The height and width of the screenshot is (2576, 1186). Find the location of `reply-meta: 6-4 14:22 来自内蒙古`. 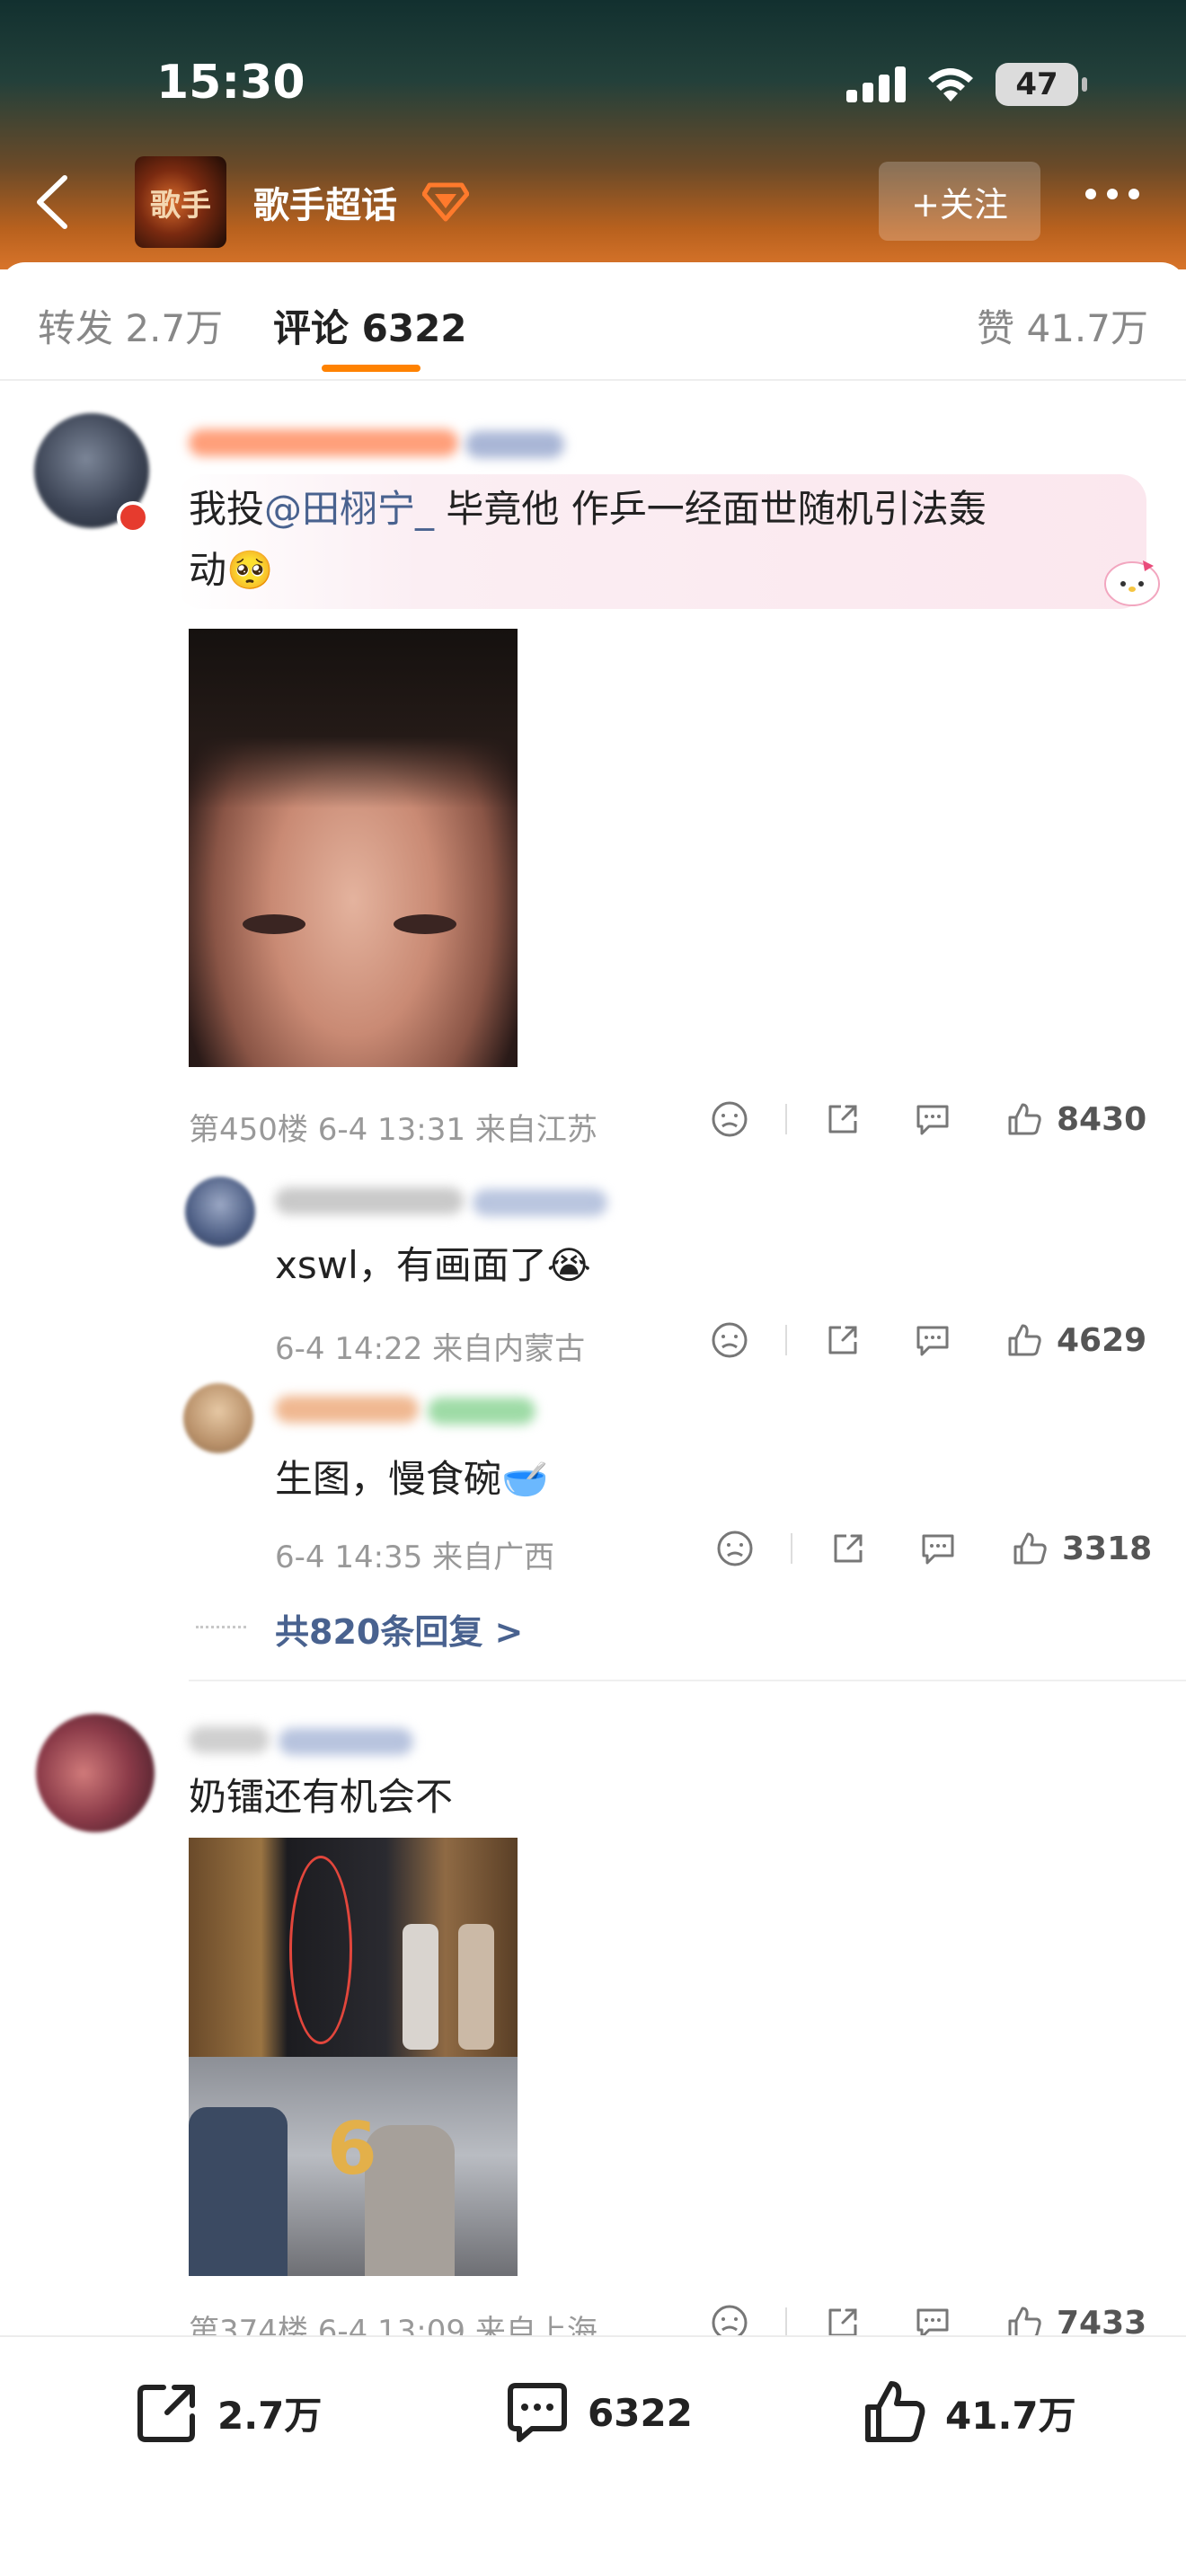

reply-meta: 6-4 14:22 来自内蒙古 is located at coordinates (430, 1349).